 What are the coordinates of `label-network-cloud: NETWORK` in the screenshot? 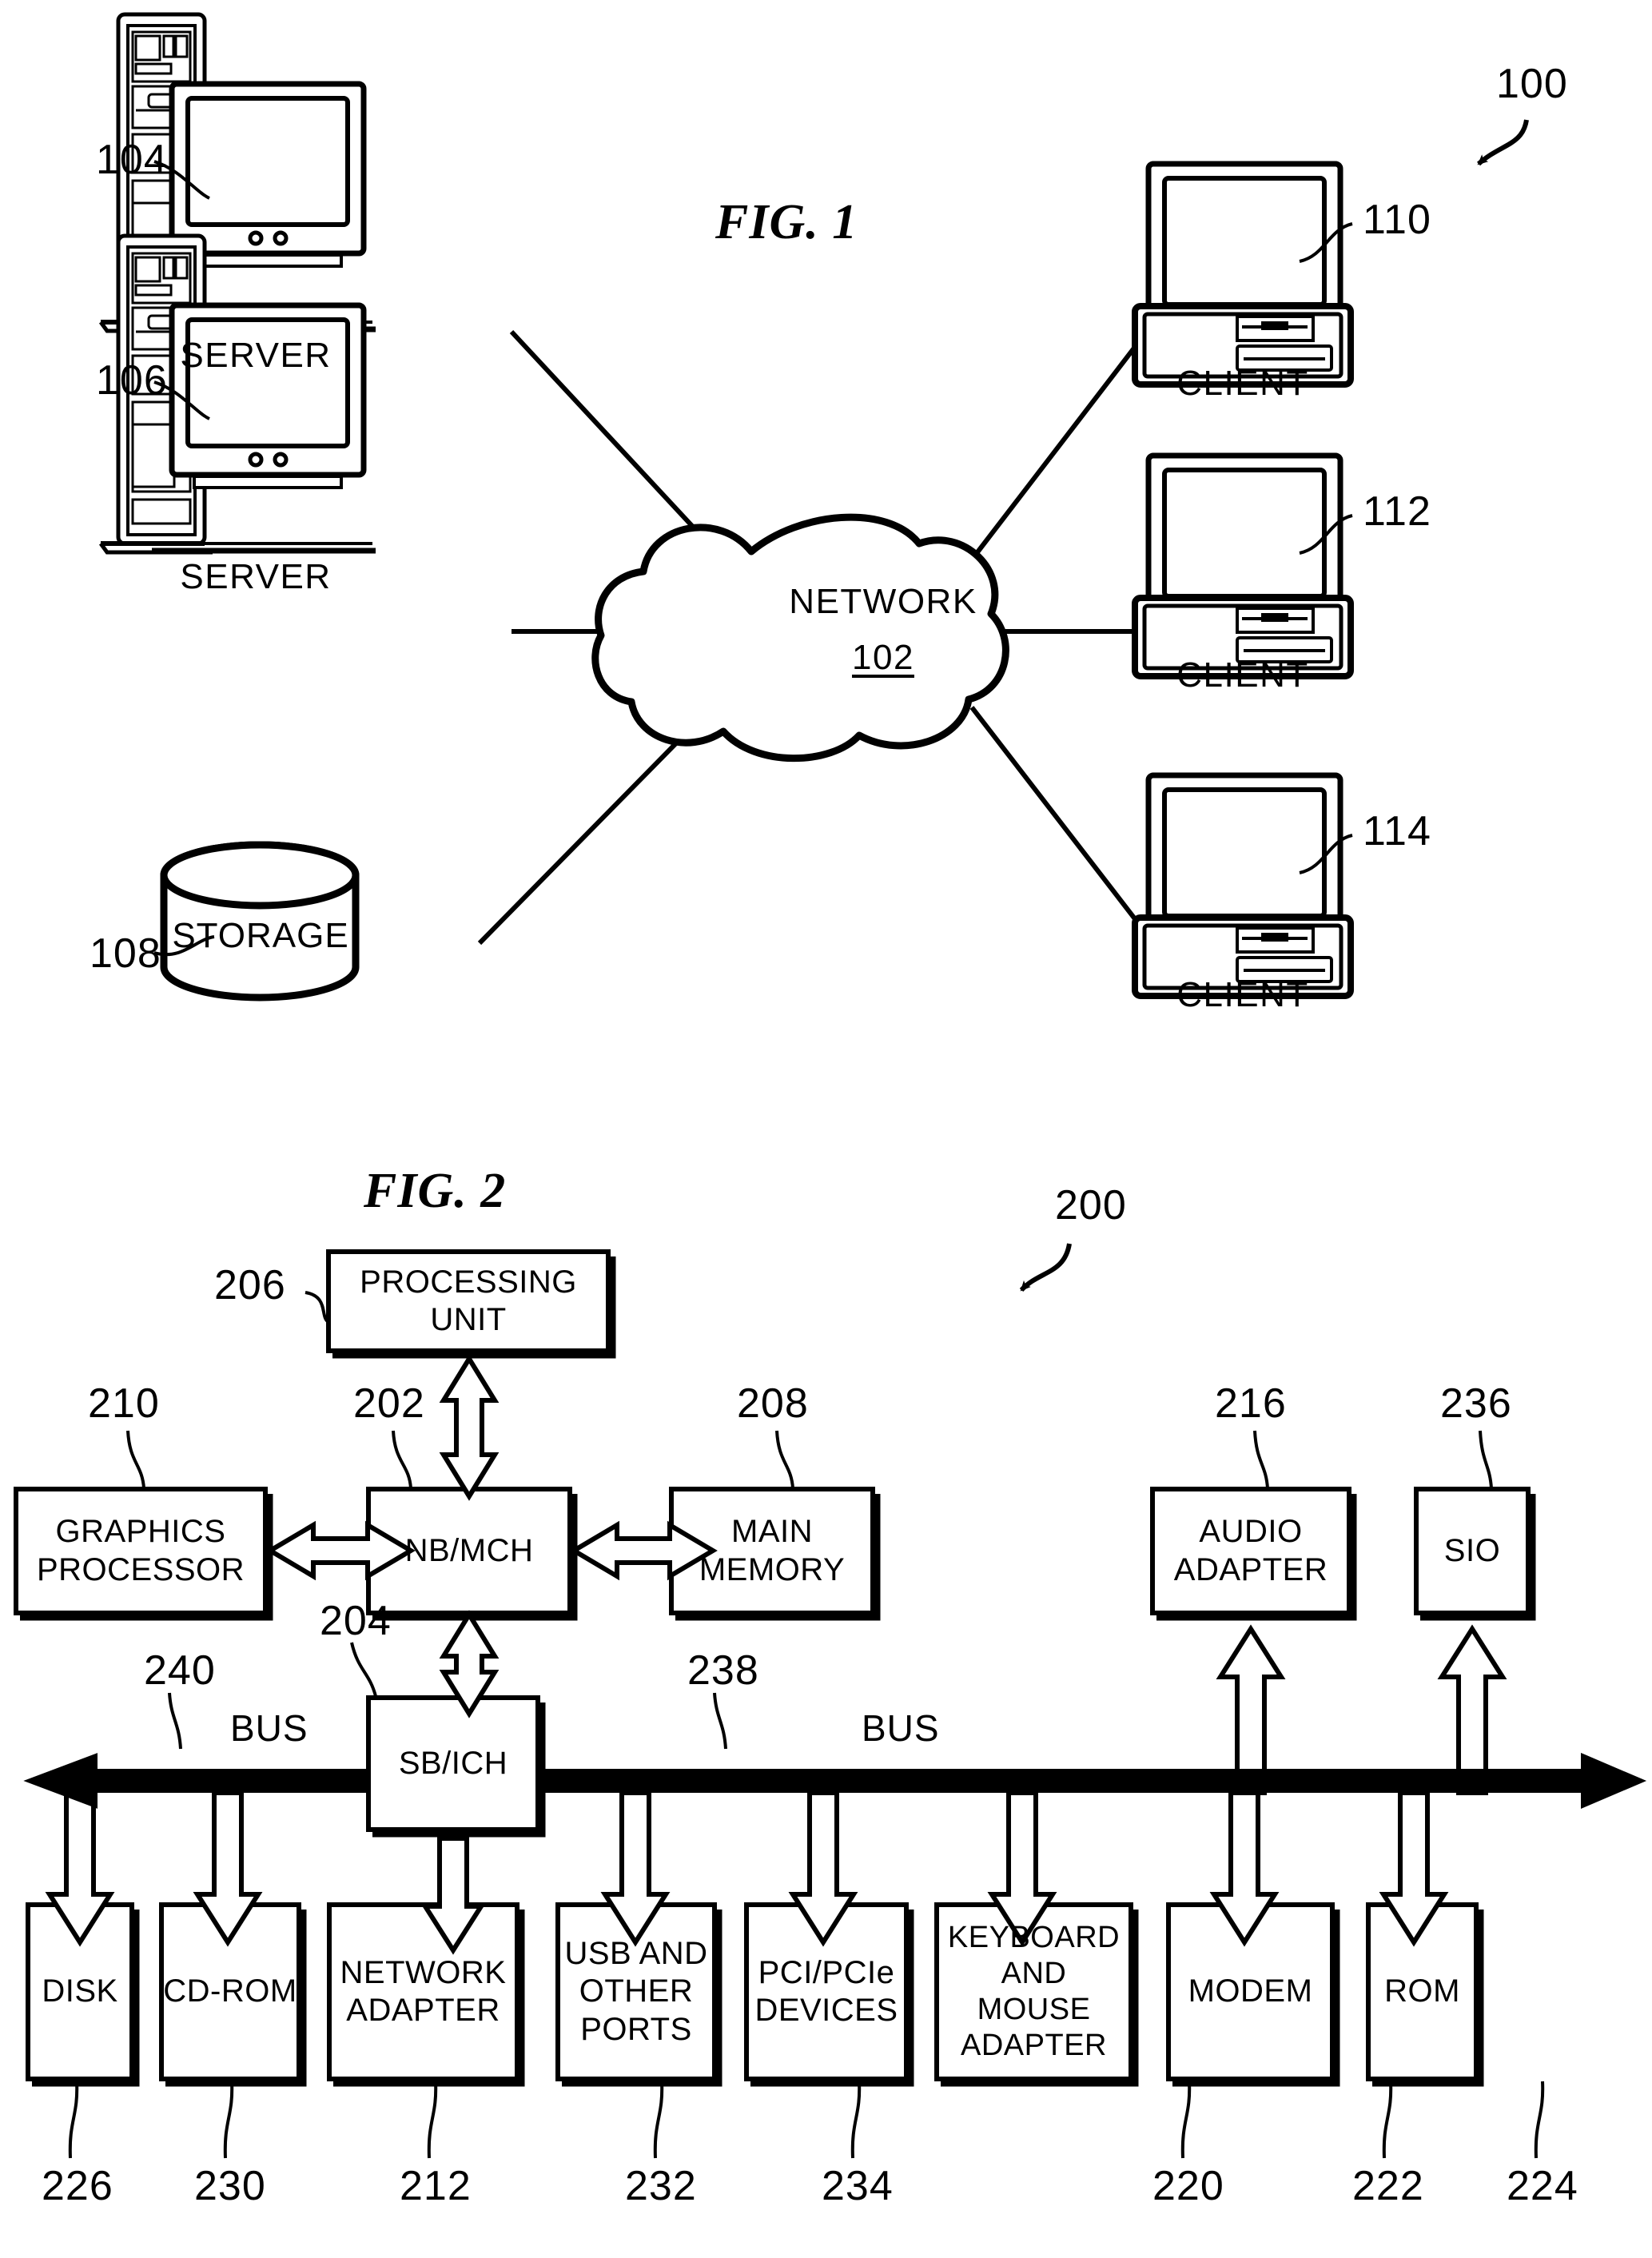 It's located at (883, 601).